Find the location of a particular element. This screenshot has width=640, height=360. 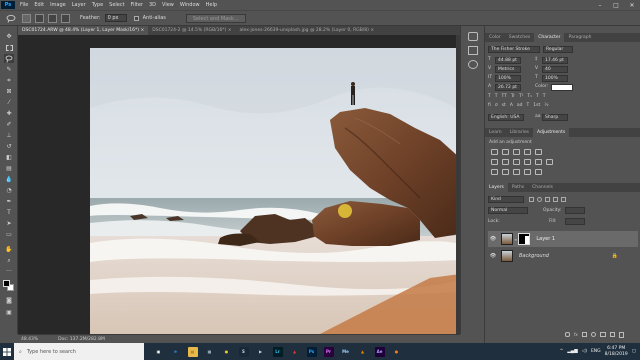

old-style-button: σ is located at coordinates (496, 105).